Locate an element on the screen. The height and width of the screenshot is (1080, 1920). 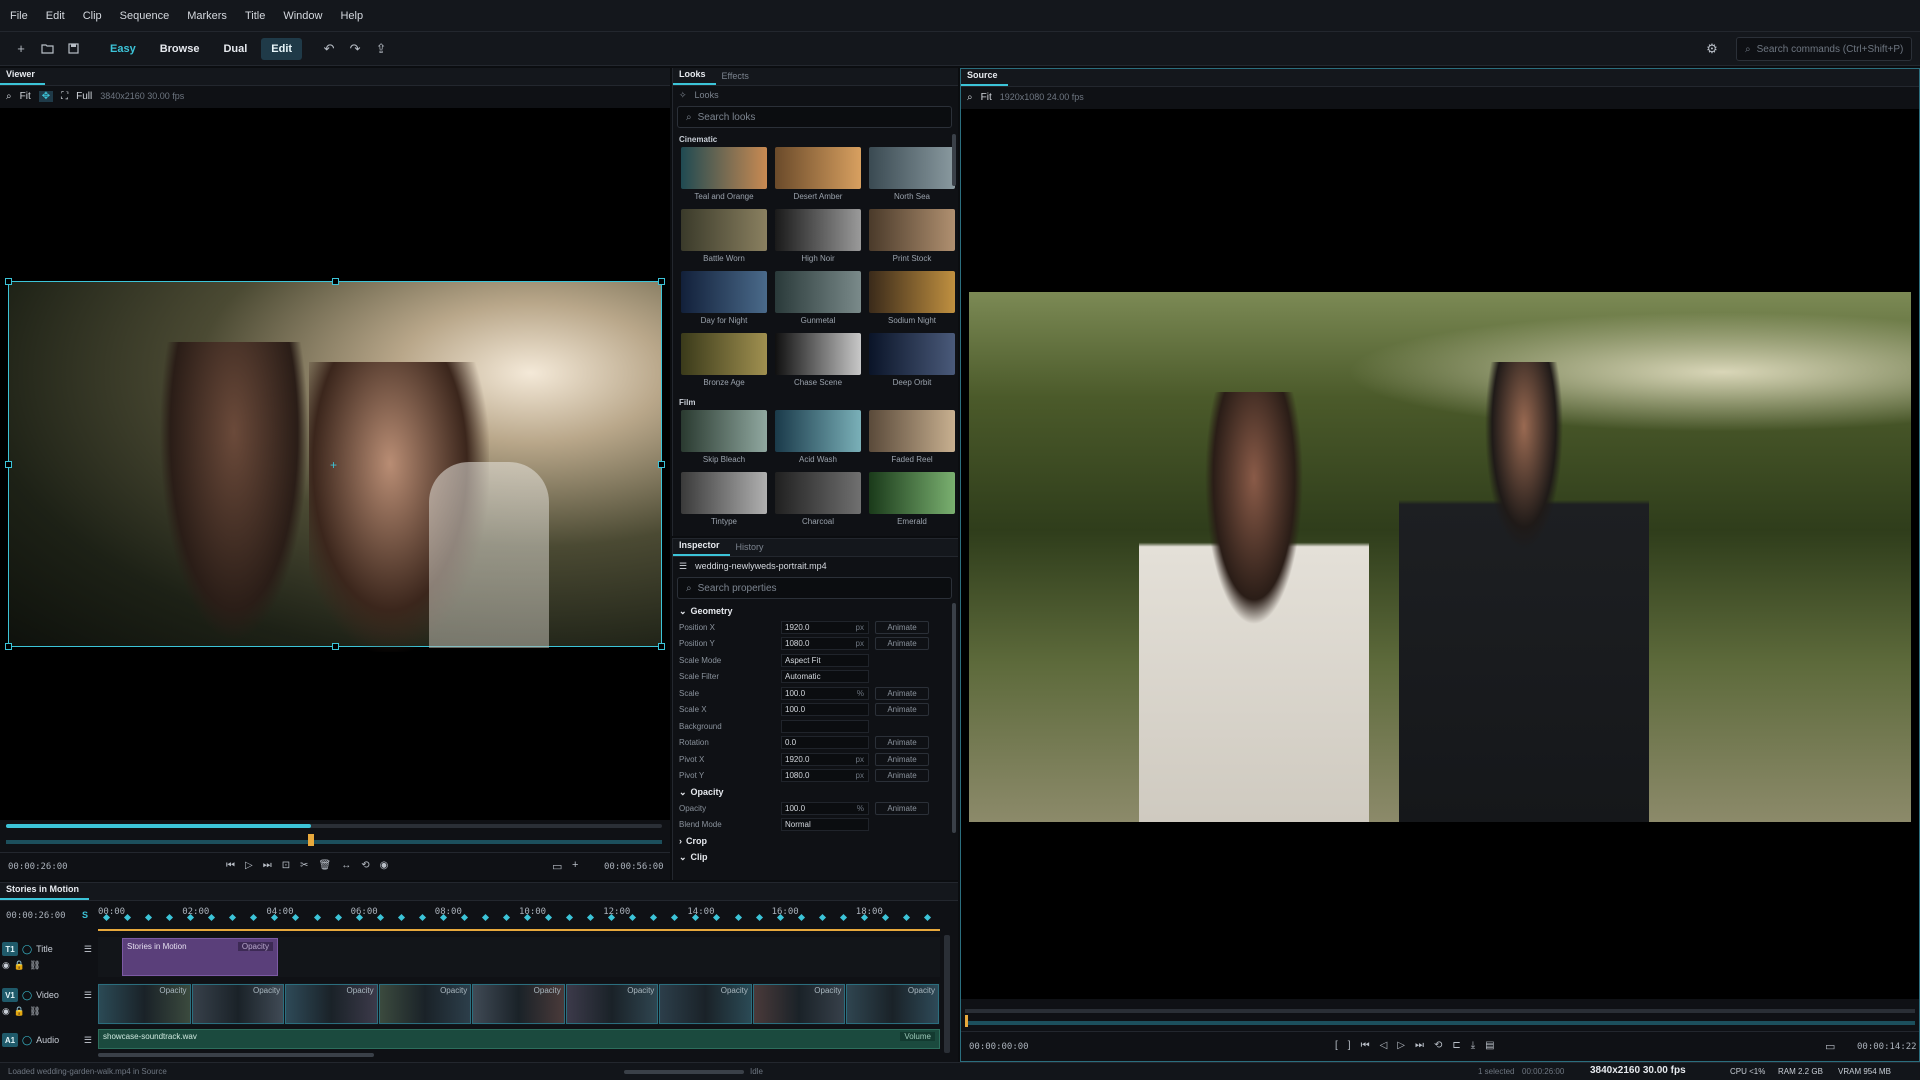
visibility-icon: ◉ is located at coordinates (6, 965).